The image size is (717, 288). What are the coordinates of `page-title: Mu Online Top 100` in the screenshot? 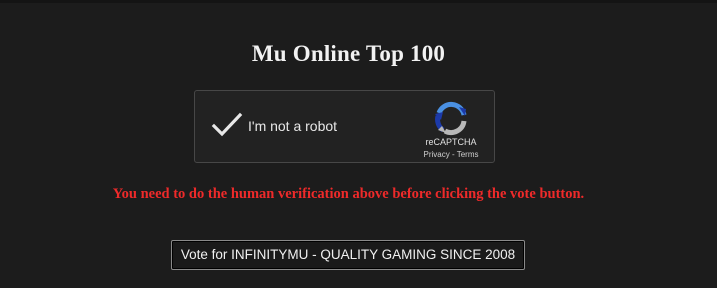 It's located at (348, 53).